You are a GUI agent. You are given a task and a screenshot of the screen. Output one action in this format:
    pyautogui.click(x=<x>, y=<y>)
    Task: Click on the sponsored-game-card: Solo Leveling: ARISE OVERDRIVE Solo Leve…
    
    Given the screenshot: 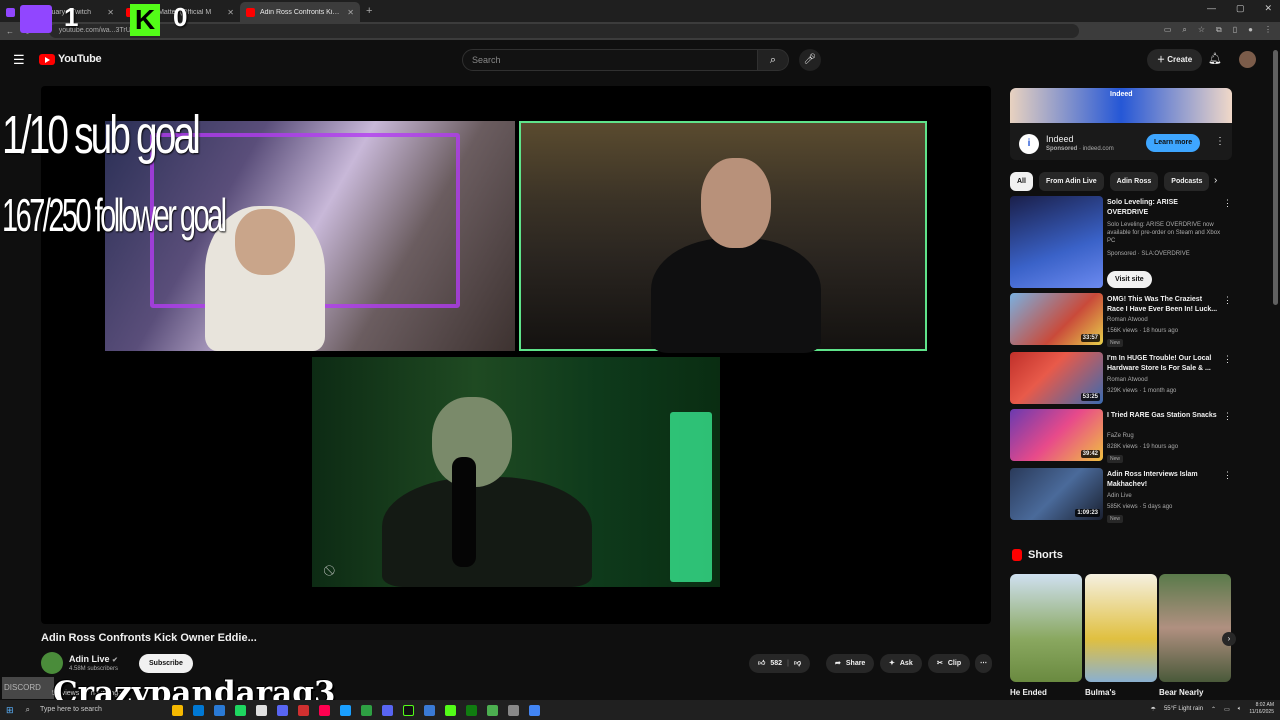 What is the action you would take?
    pyautogui.click(x=1121, y=243)
    